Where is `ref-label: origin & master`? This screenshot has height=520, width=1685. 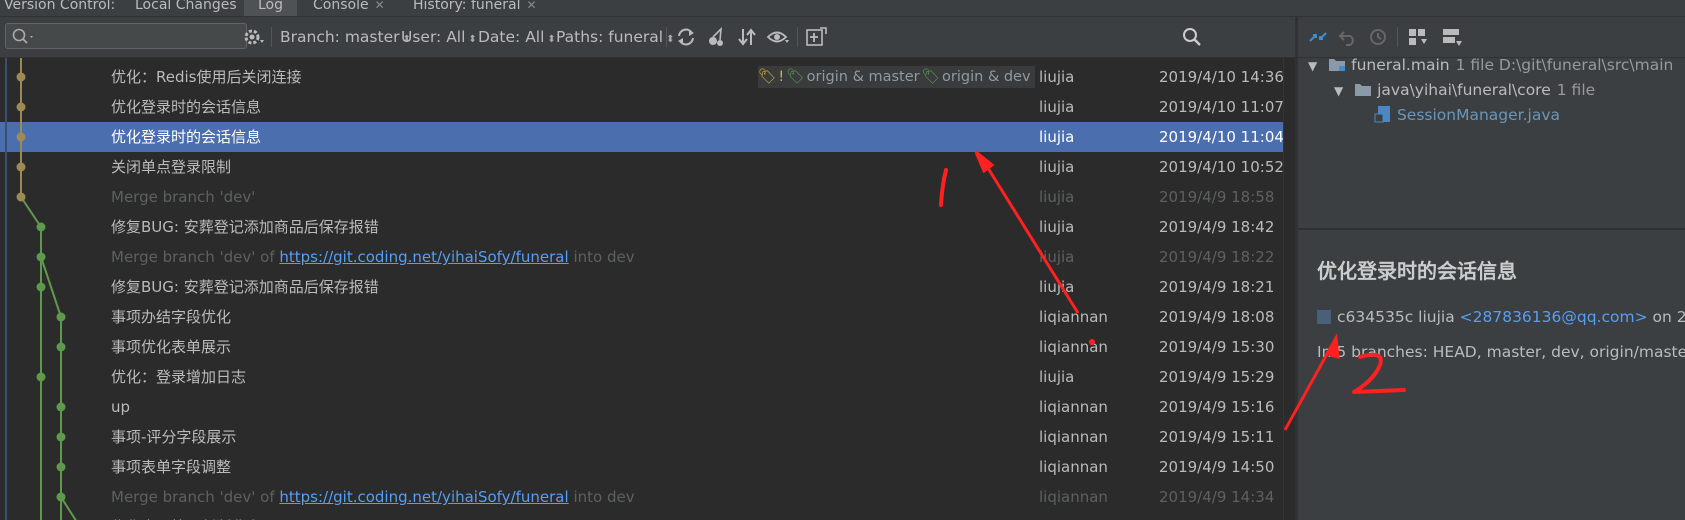
ref-label: origin & master is located at coordinates (863, 77).